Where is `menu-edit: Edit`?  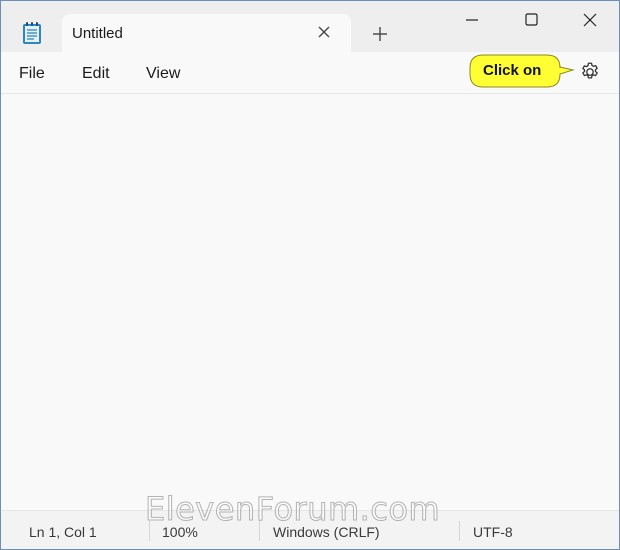
menu-edit: Edit is located at coordinates (96, 74).